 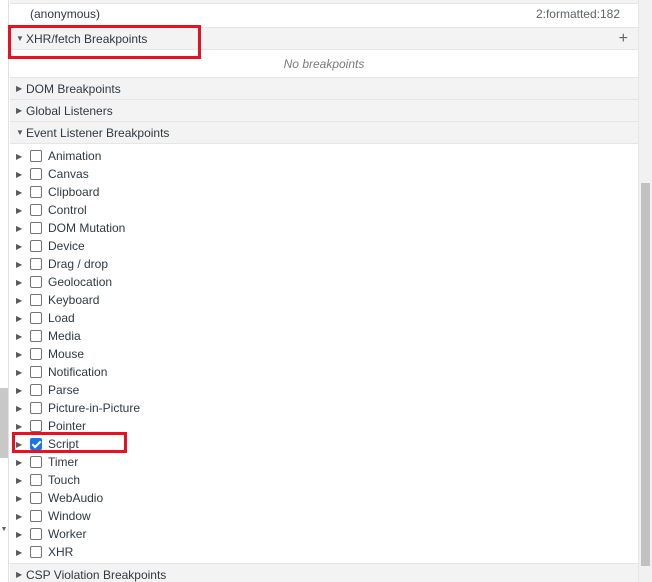 I want to click on add-xhr-breakpoint-button: +, so click(x=623, y=39).